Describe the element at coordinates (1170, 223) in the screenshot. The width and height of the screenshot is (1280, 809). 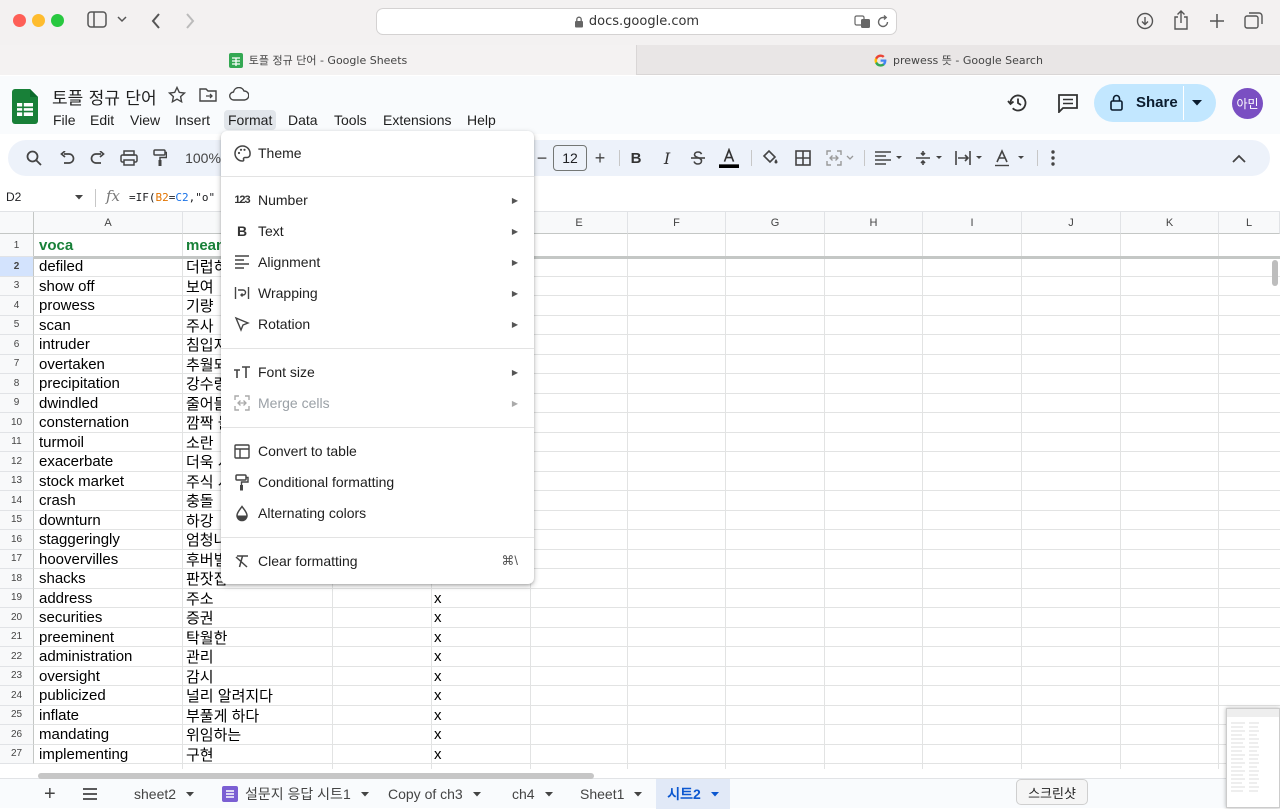
I see `column-header: K` at that location.